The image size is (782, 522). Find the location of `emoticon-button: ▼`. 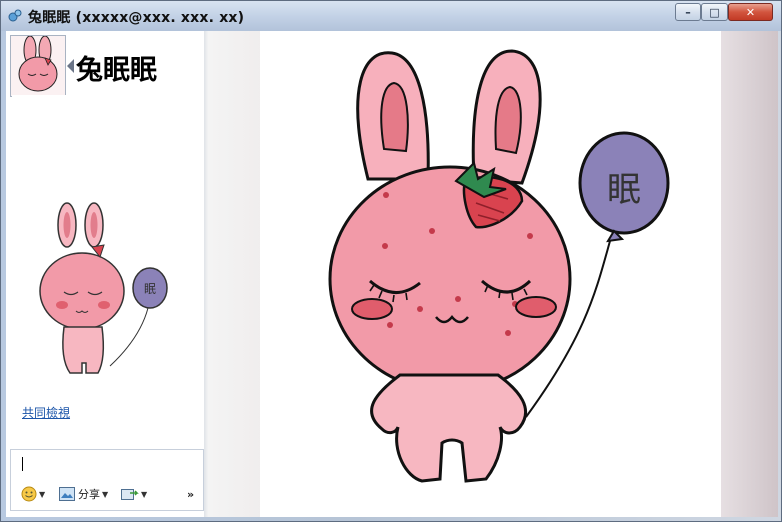

emoticon-button: ▼ is located at coordinates (33, 494).